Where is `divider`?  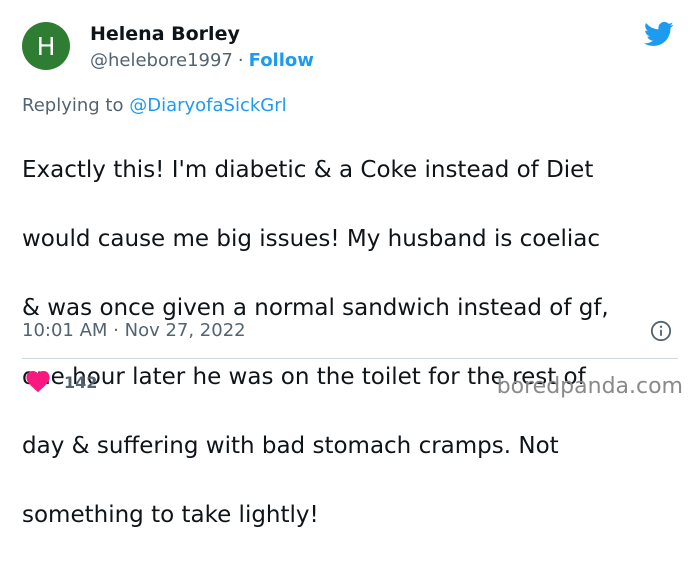 divider is located at coordinates (350, 358).